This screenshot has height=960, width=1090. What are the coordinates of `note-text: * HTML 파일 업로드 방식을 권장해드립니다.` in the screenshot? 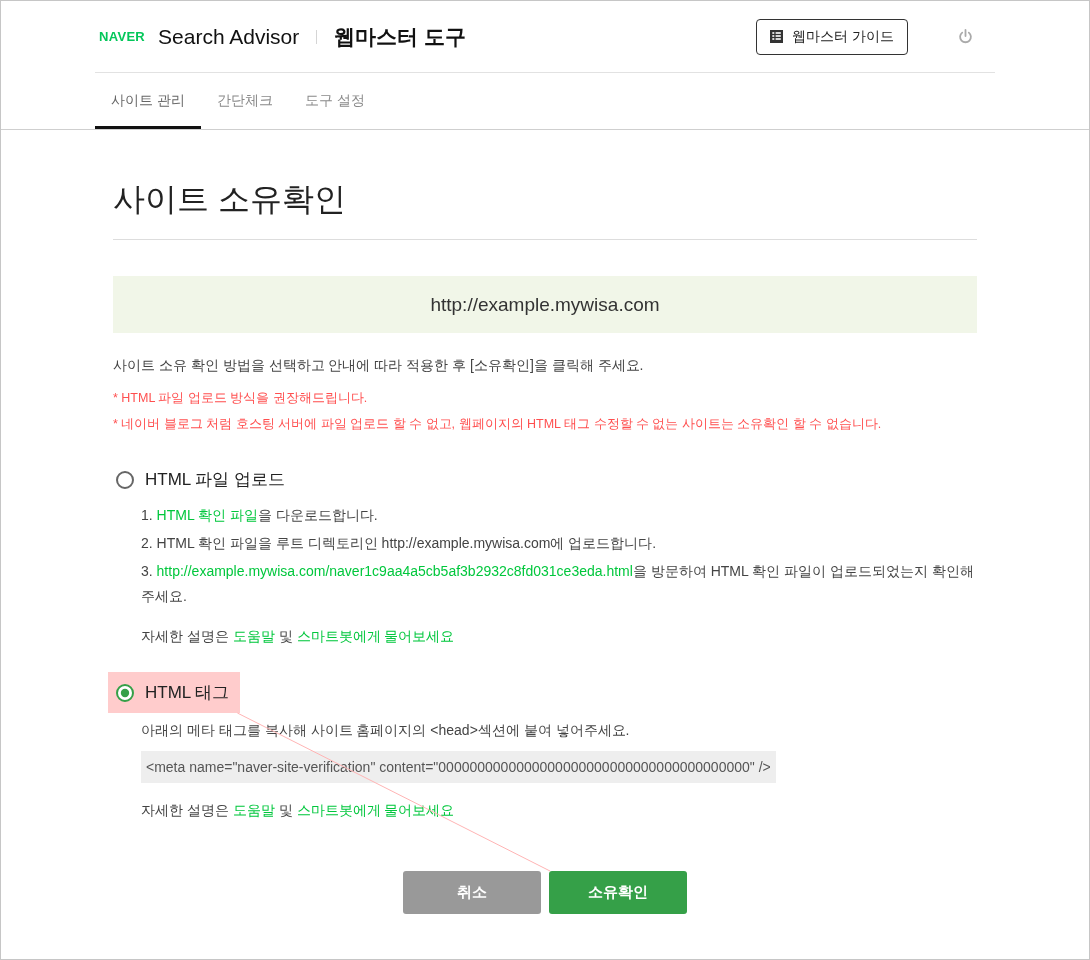 It's located at (240, 398).